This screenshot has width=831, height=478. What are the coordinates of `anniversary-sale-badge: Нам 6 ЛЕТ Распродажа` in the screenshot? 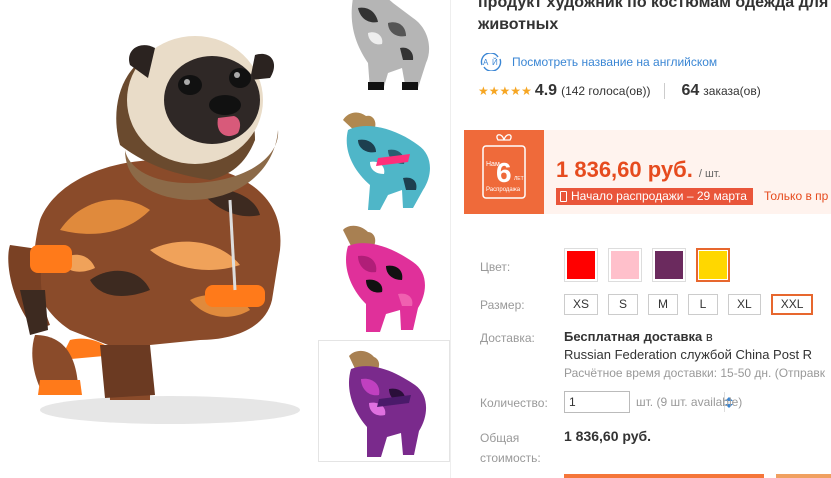 It's located at (504, 172).